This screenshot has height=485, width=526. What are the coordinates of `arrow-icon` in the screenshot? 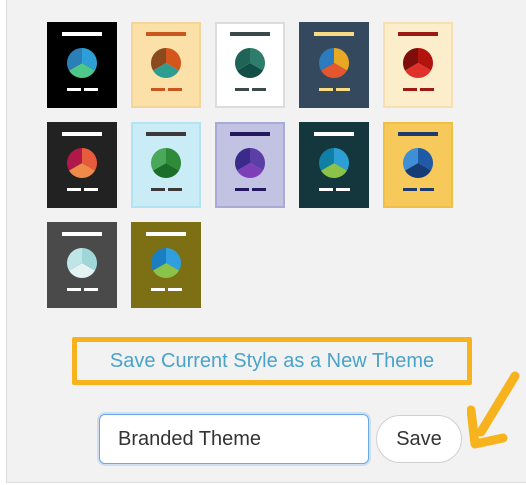 It's located at (493, 410).